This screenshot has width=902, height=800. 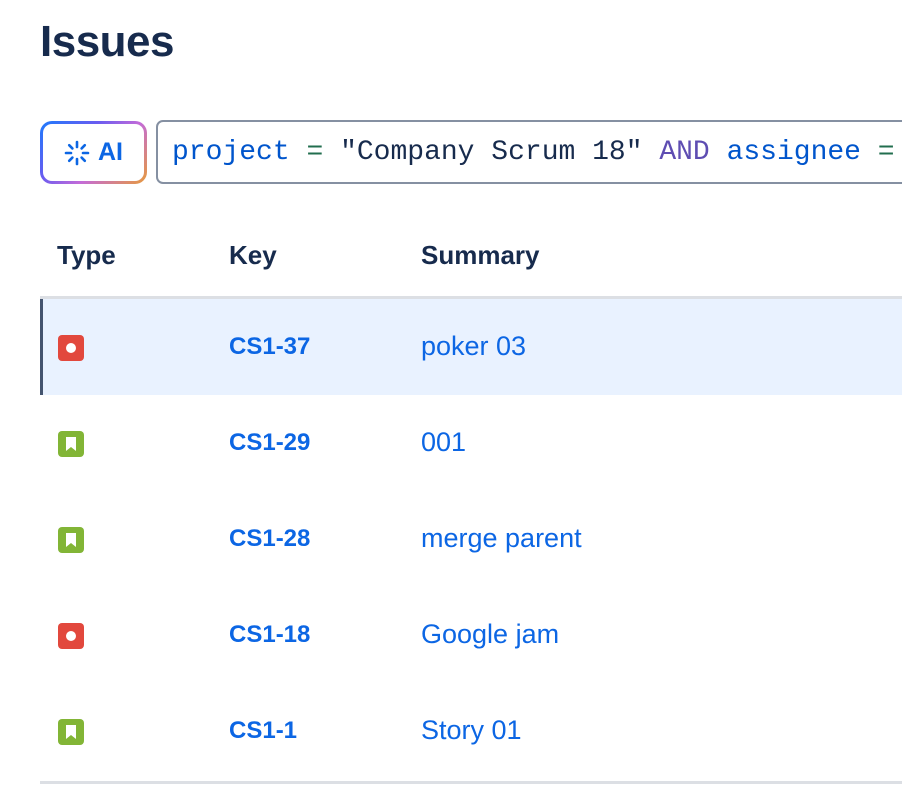 I want to click on issue-key-link: CS1-29, so click(x=269, y=443).